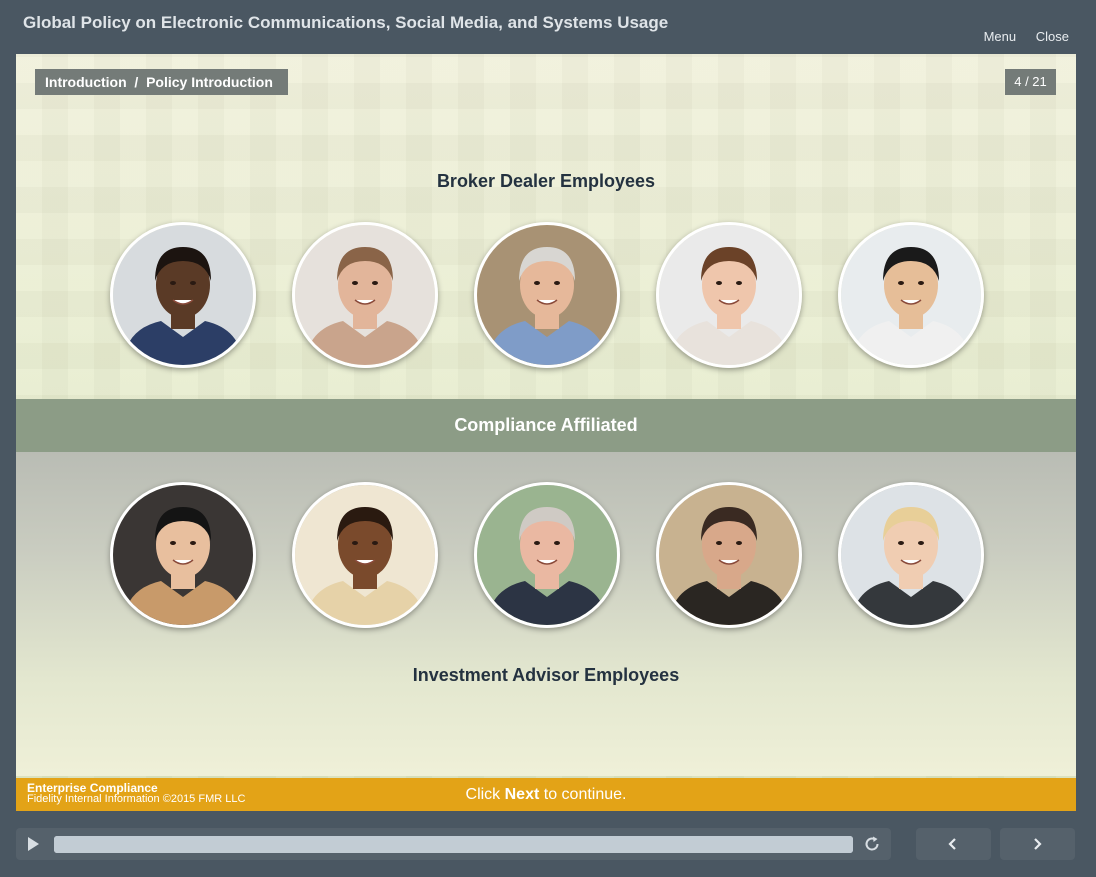 Image resolution: width=1096 pixels, height=877 pixels. What do you see at coordinates (485, 794) in the screenshot?
I see `prompt-prefix: Click` at bounding box center [485, 794].